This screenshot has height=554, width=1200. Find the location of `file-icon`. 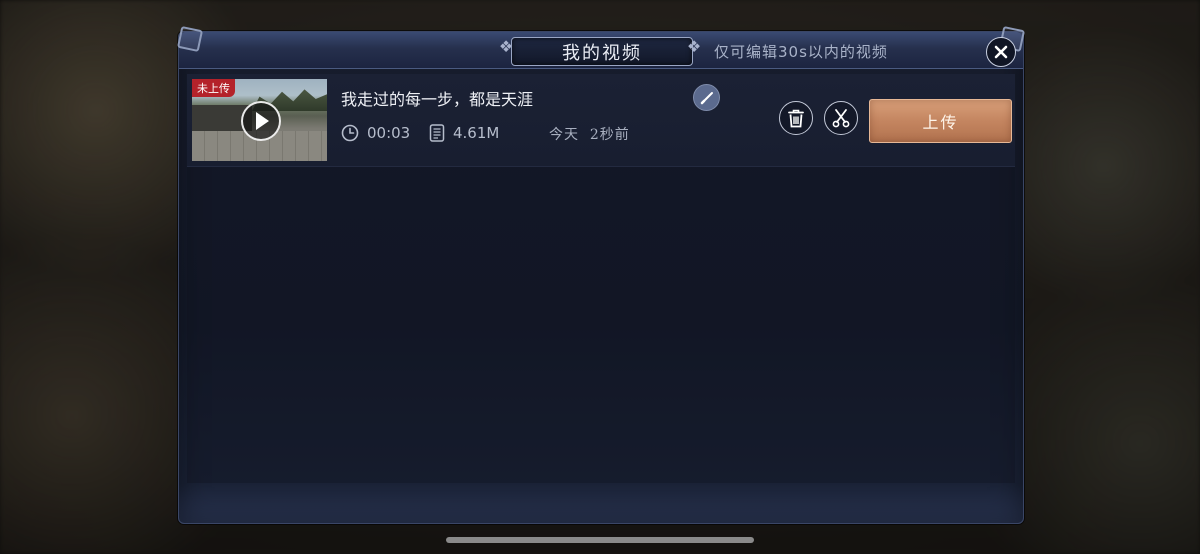

file-icon is located at coordinates (437, 133).